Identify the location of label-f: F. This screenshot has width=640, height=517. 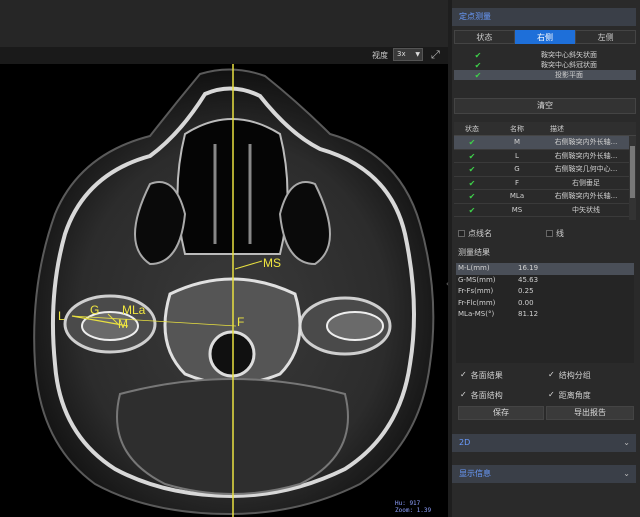
(241, 322).